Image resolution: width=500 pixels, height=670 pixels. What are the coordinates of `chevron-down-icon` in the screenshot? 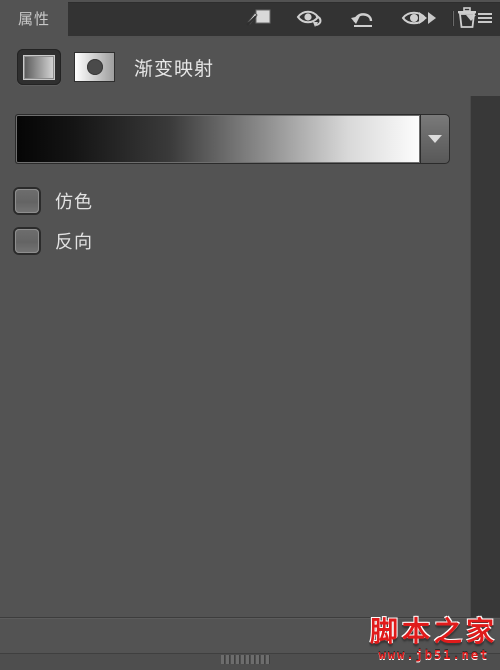 It's located at (435, 139).